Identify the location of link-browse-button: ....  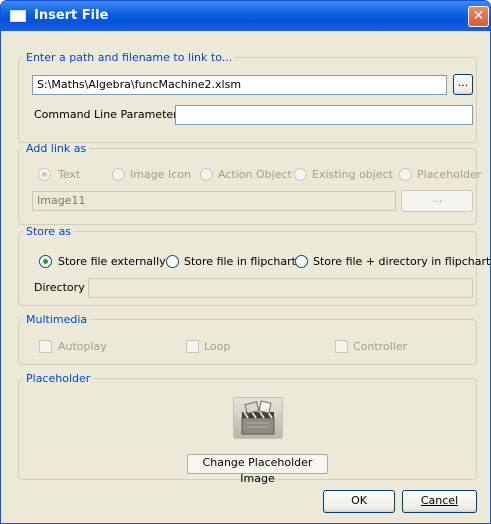
(437, 201).